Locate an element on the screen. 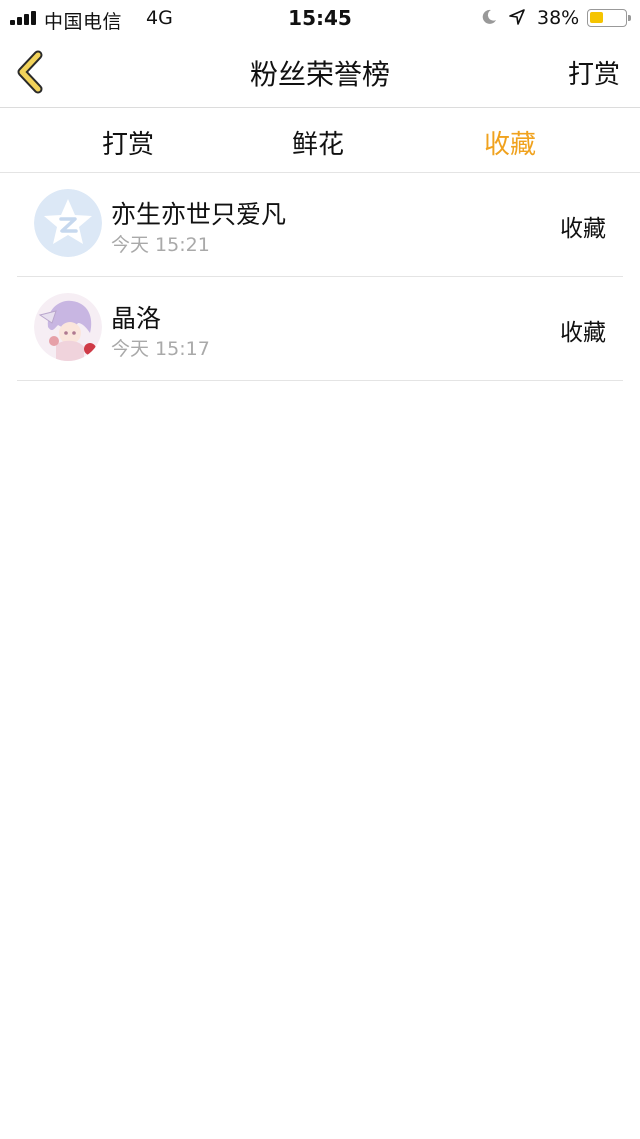 The width and height of the screenshot is (640, 1139). default-qzone-avatar-icon is located at coordinates (68, 223).